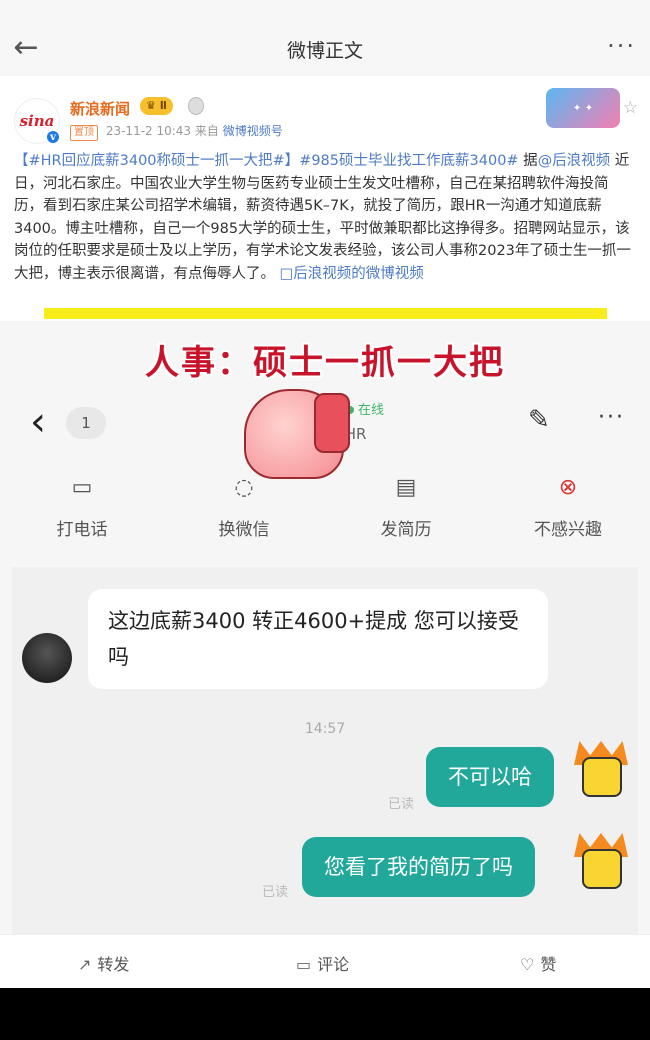  What do you see at coordinates (325, 363) in the screenshot?
I see `screenshot-headline: 人事：硕士一抓一大把` at bounding box center [325, 363].